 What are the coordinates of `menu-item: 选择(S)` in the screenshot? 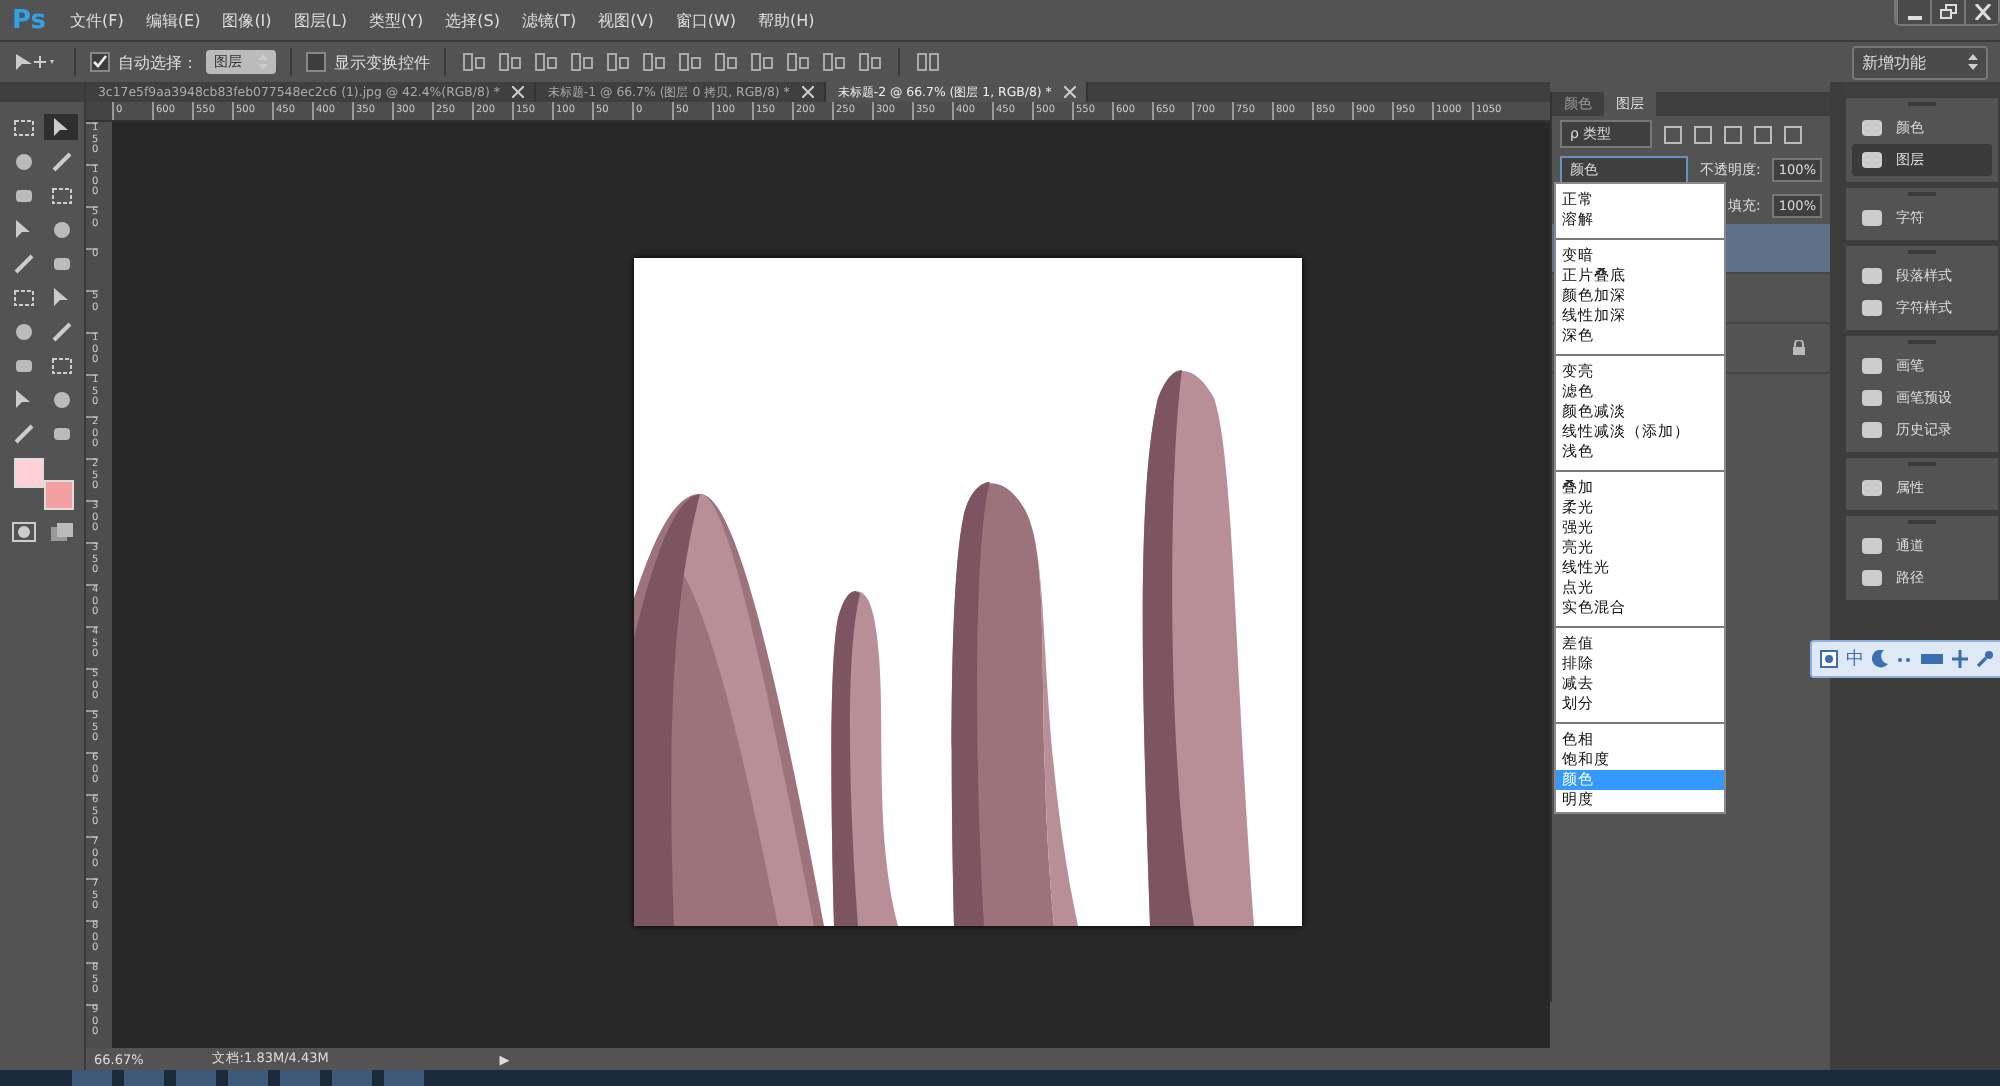 It's located at (472, 20).